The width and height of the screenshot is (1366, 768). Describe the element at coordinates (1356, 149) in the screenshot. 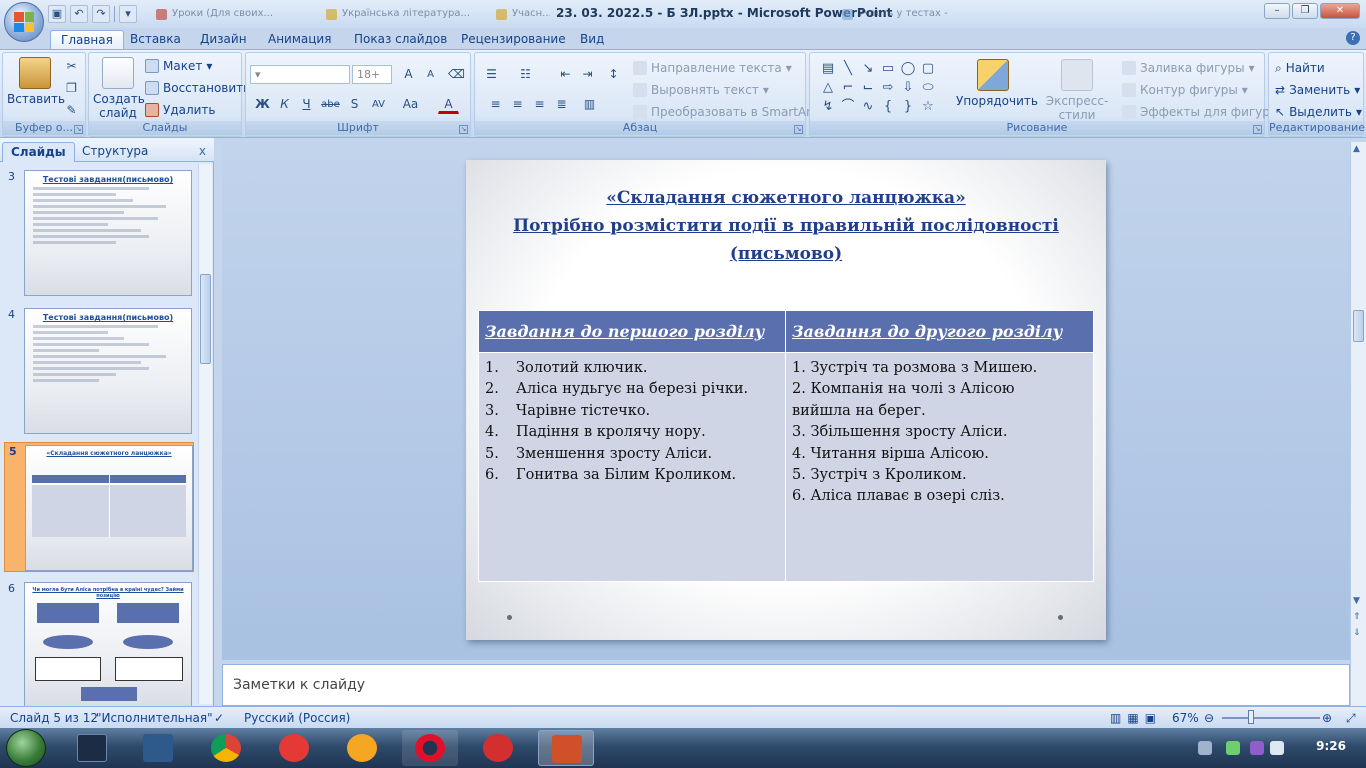

I see `scroll-up-icon: ▲` at that location.